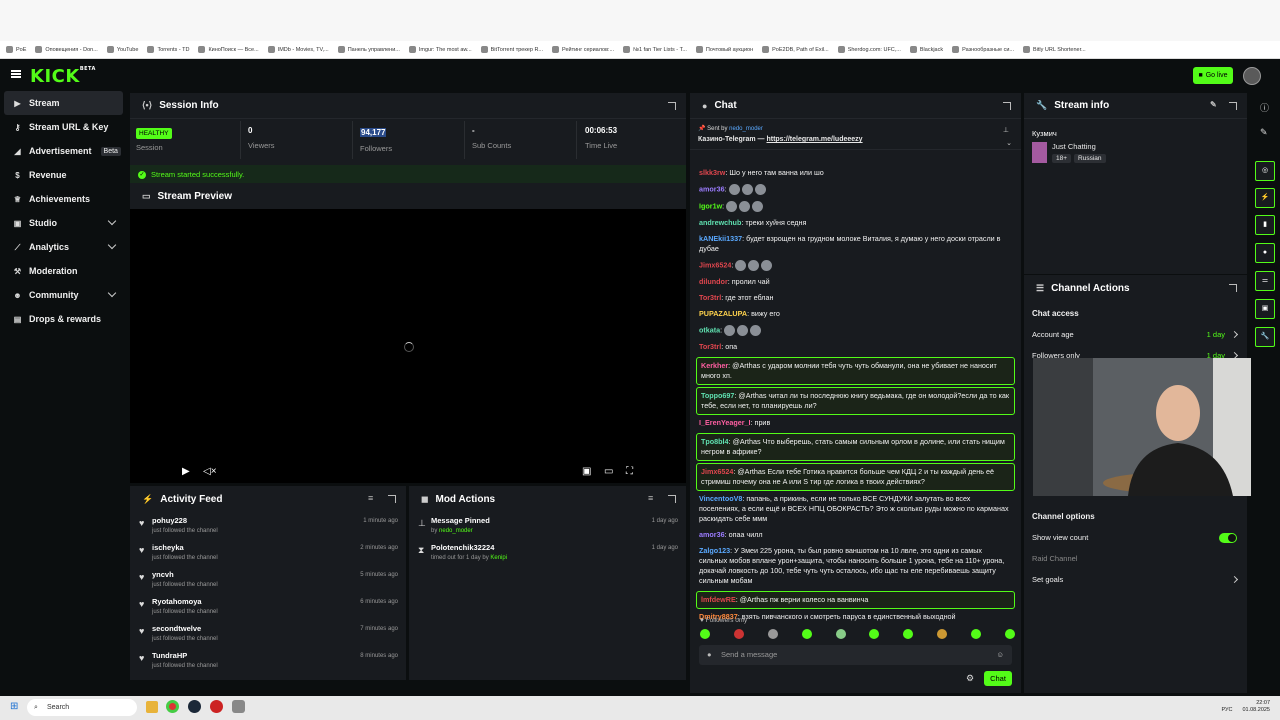  What do you see at coordinates (1265, 253) in the screenshot?
I see `chat-icon: ●` at bounding box center [1265, 253].